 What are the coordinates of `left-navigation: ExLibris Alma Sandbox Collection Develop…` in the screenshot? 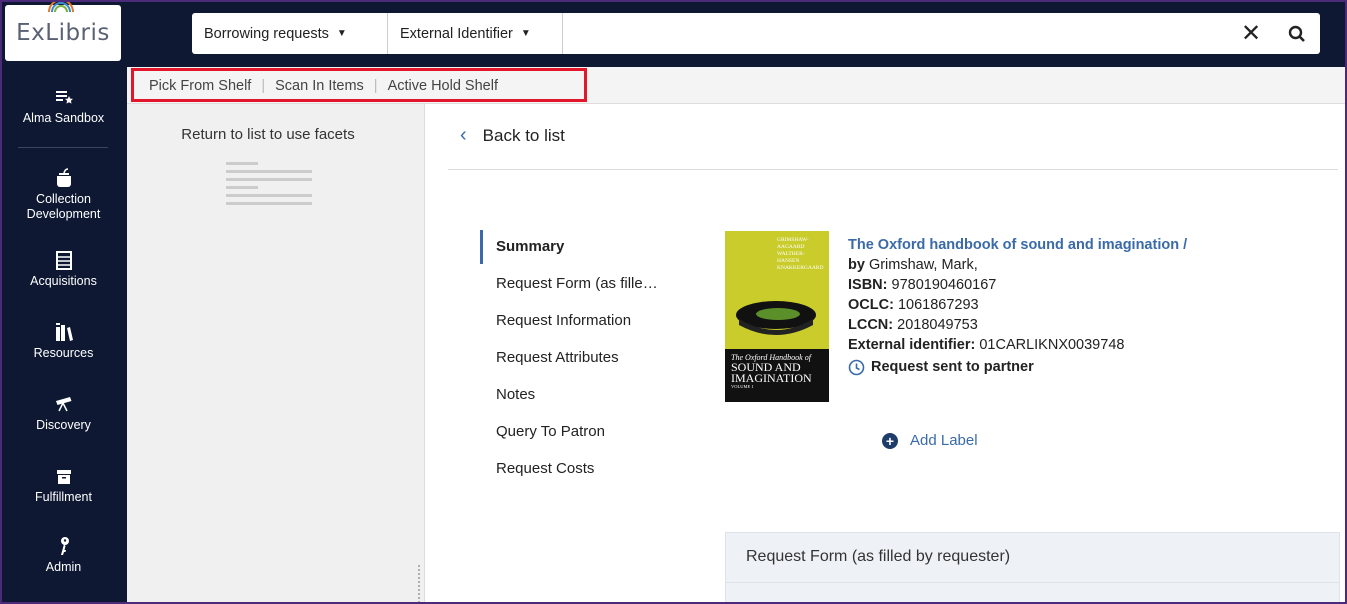 It's located at (63, 302).